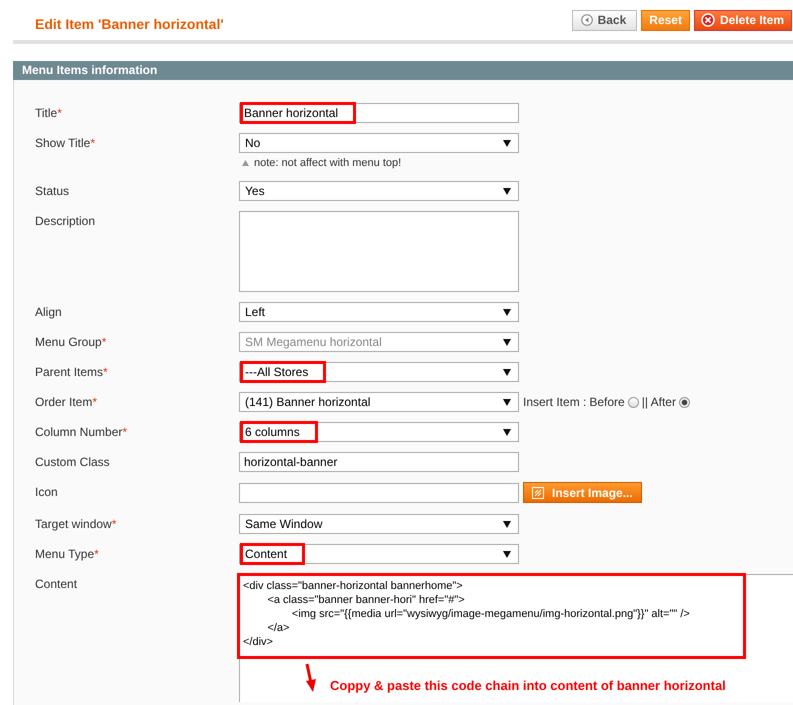 The image size is (793, 705). I want to click on option-label: Before, so click(607, 402).